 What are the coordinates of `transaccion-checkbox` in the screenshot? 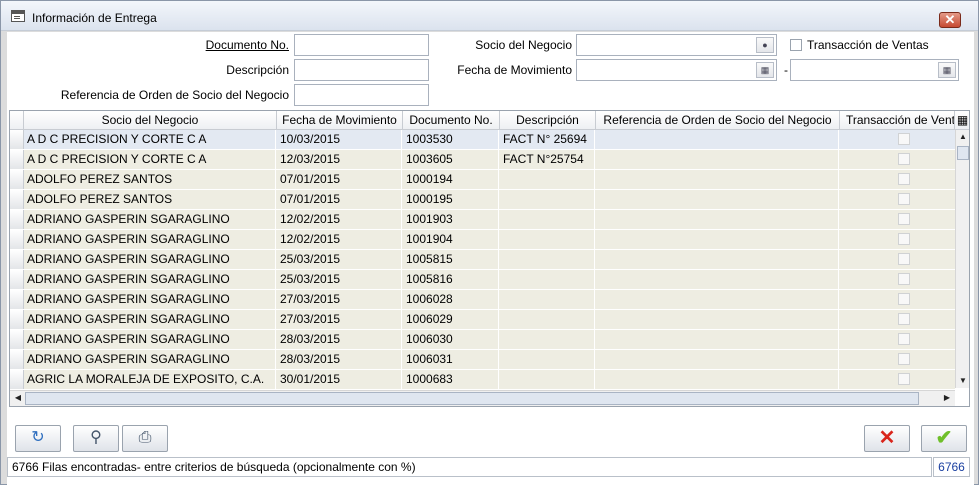 It's located at (796, 45).